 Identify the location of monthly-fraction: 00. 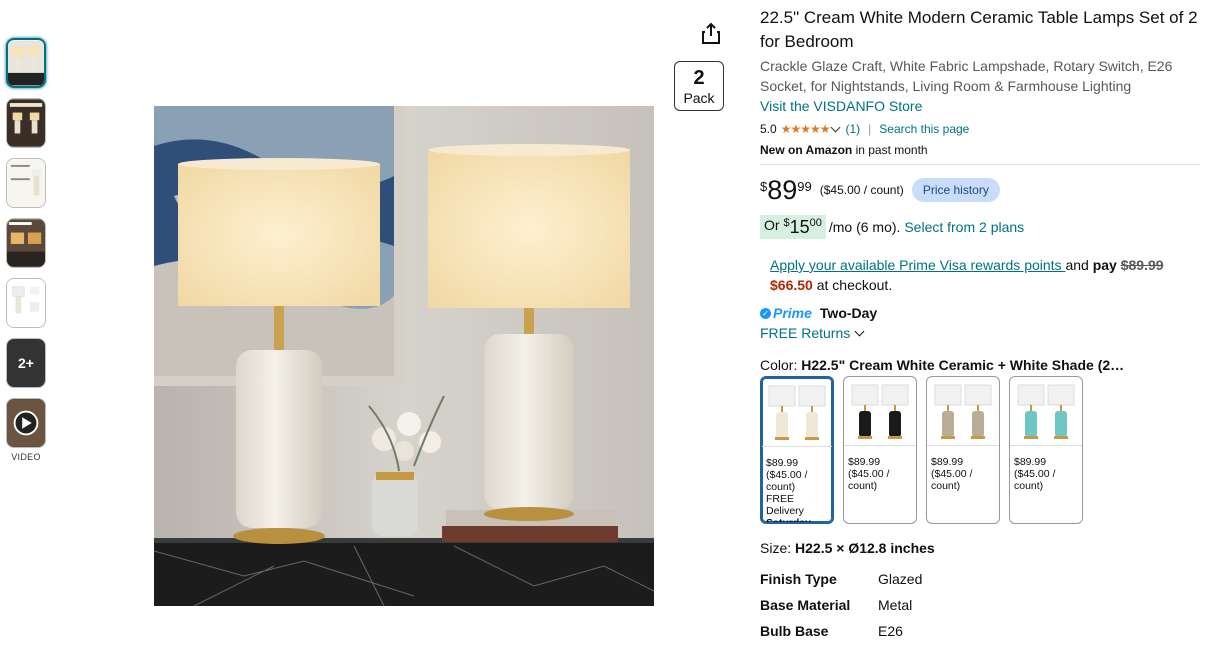
(815, 223).